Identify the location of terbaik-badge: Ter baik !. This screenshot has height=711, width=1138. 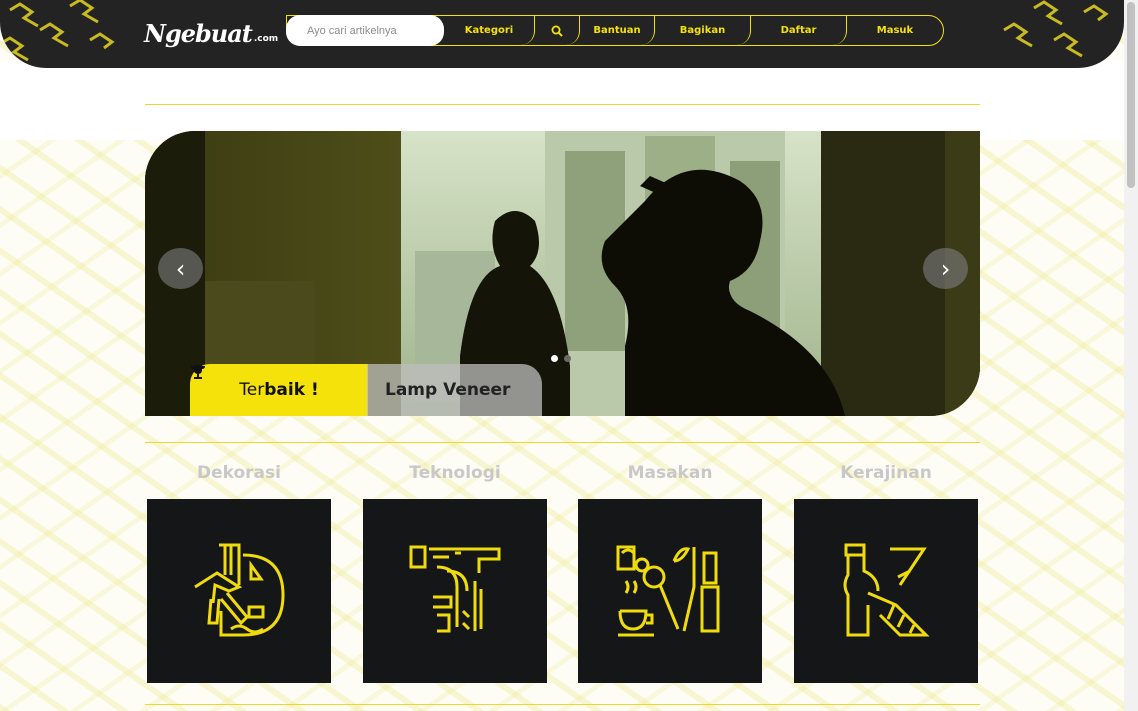
(279, 390).